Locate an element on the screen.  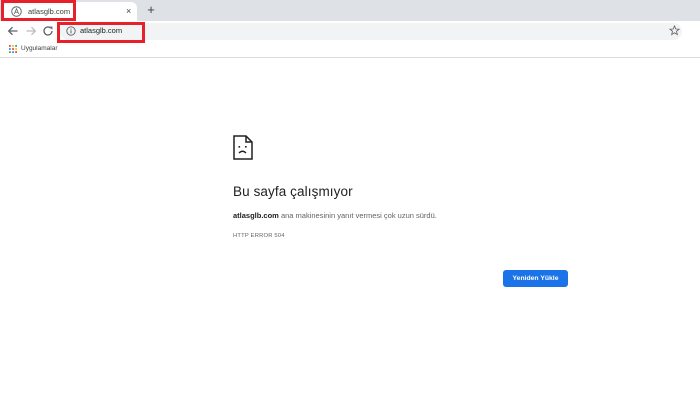
error-title: Bu sayfa çalışmıyor is located at coordinates (293, 191).